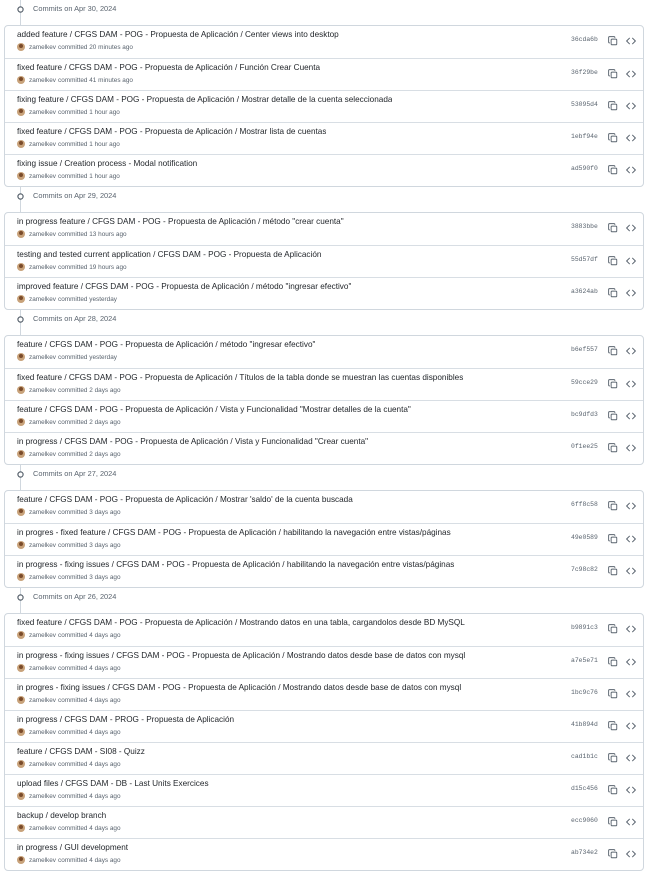 This screenshot has width=648, height=893. Describe the element at coordinates (584, 569) in the screenshot. I see `commit-sha-link: 7c98c82` at that location.